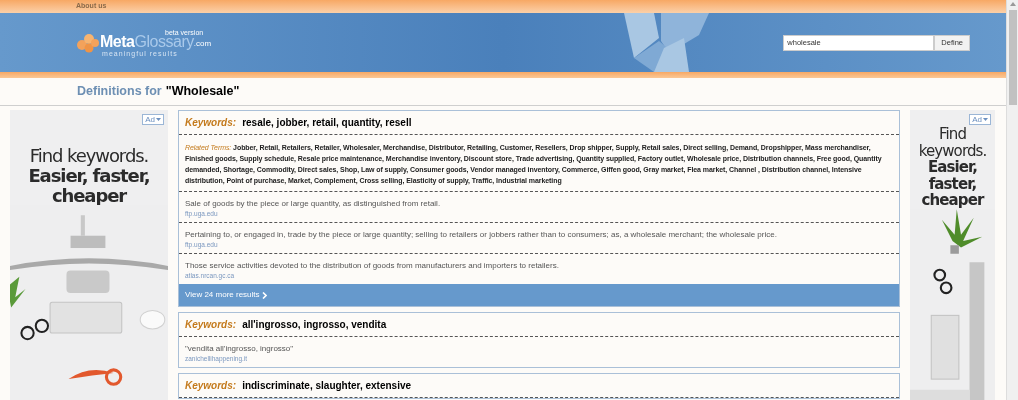 Image resolution: width=1018 pixels, height=400 pixels. What do you see at coordinates (952, 150) in the screenshot?
I see `ad-headline: keywords.` at bounding box center [952, 150].